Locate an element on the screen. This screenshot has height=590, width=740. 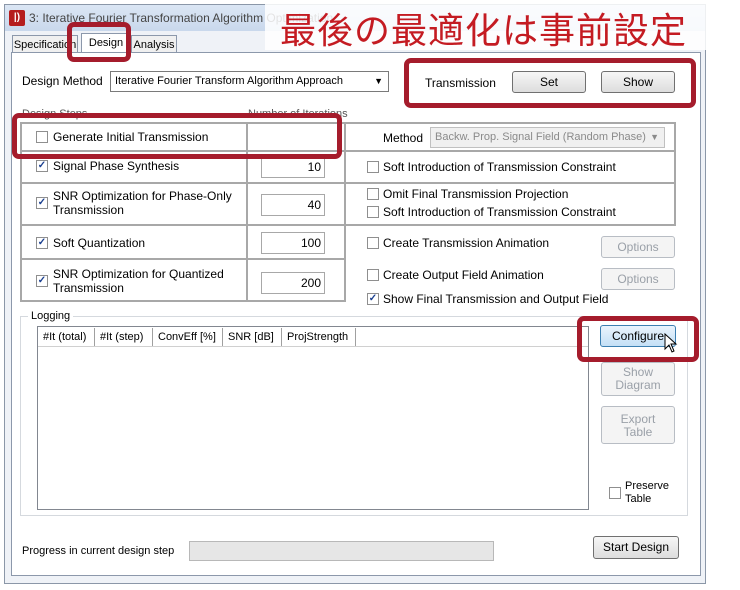
iterations-input-4: 100 is located at coordinates (293, 243).